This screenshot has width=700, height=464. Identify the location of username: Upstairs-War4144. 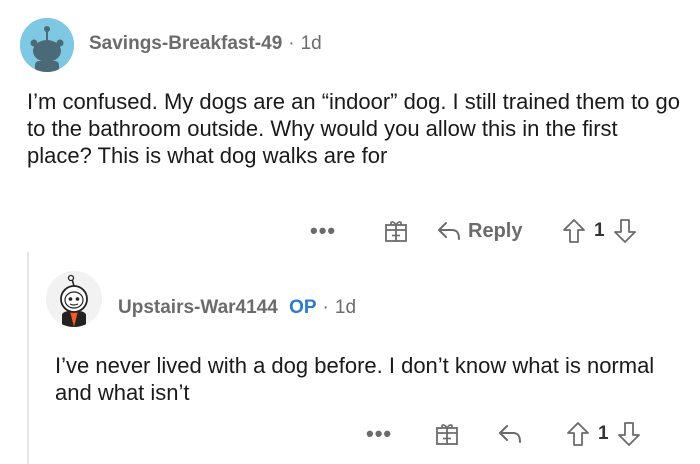
(198, 307).